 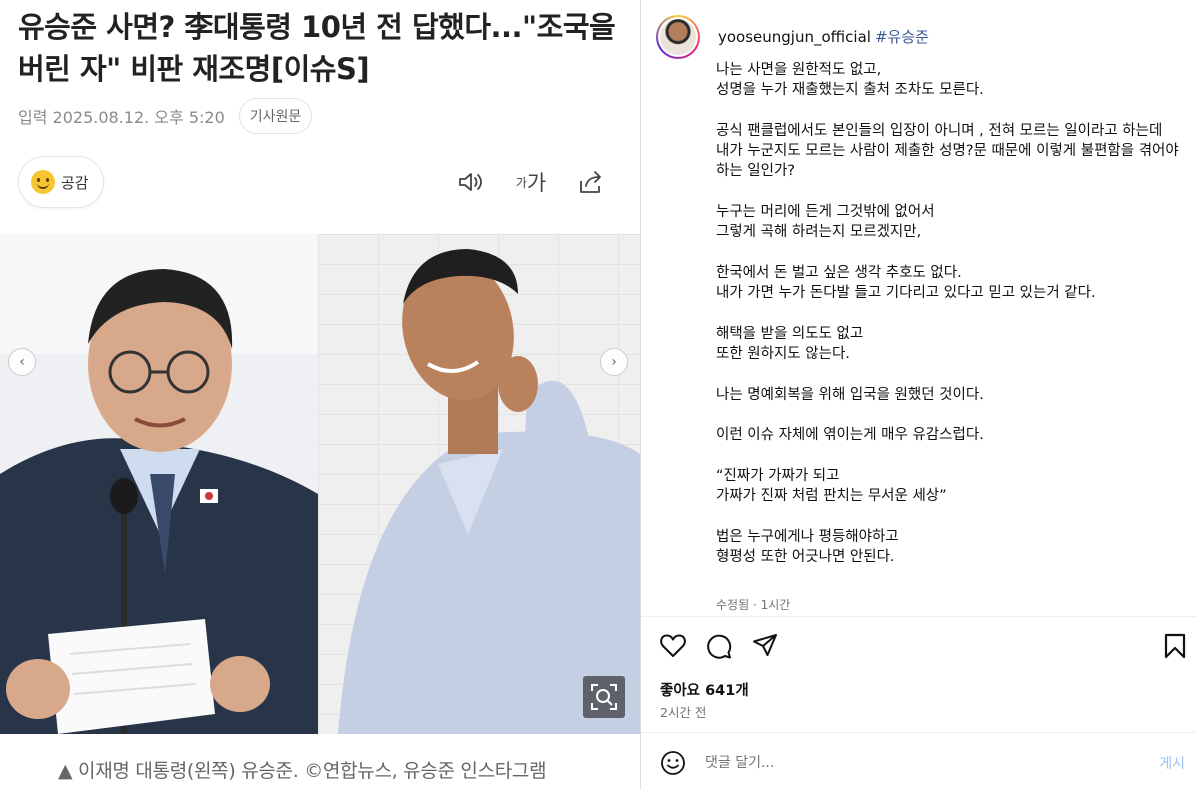 I want to click on reaction-button: 공감, so click(x=61, y=182).